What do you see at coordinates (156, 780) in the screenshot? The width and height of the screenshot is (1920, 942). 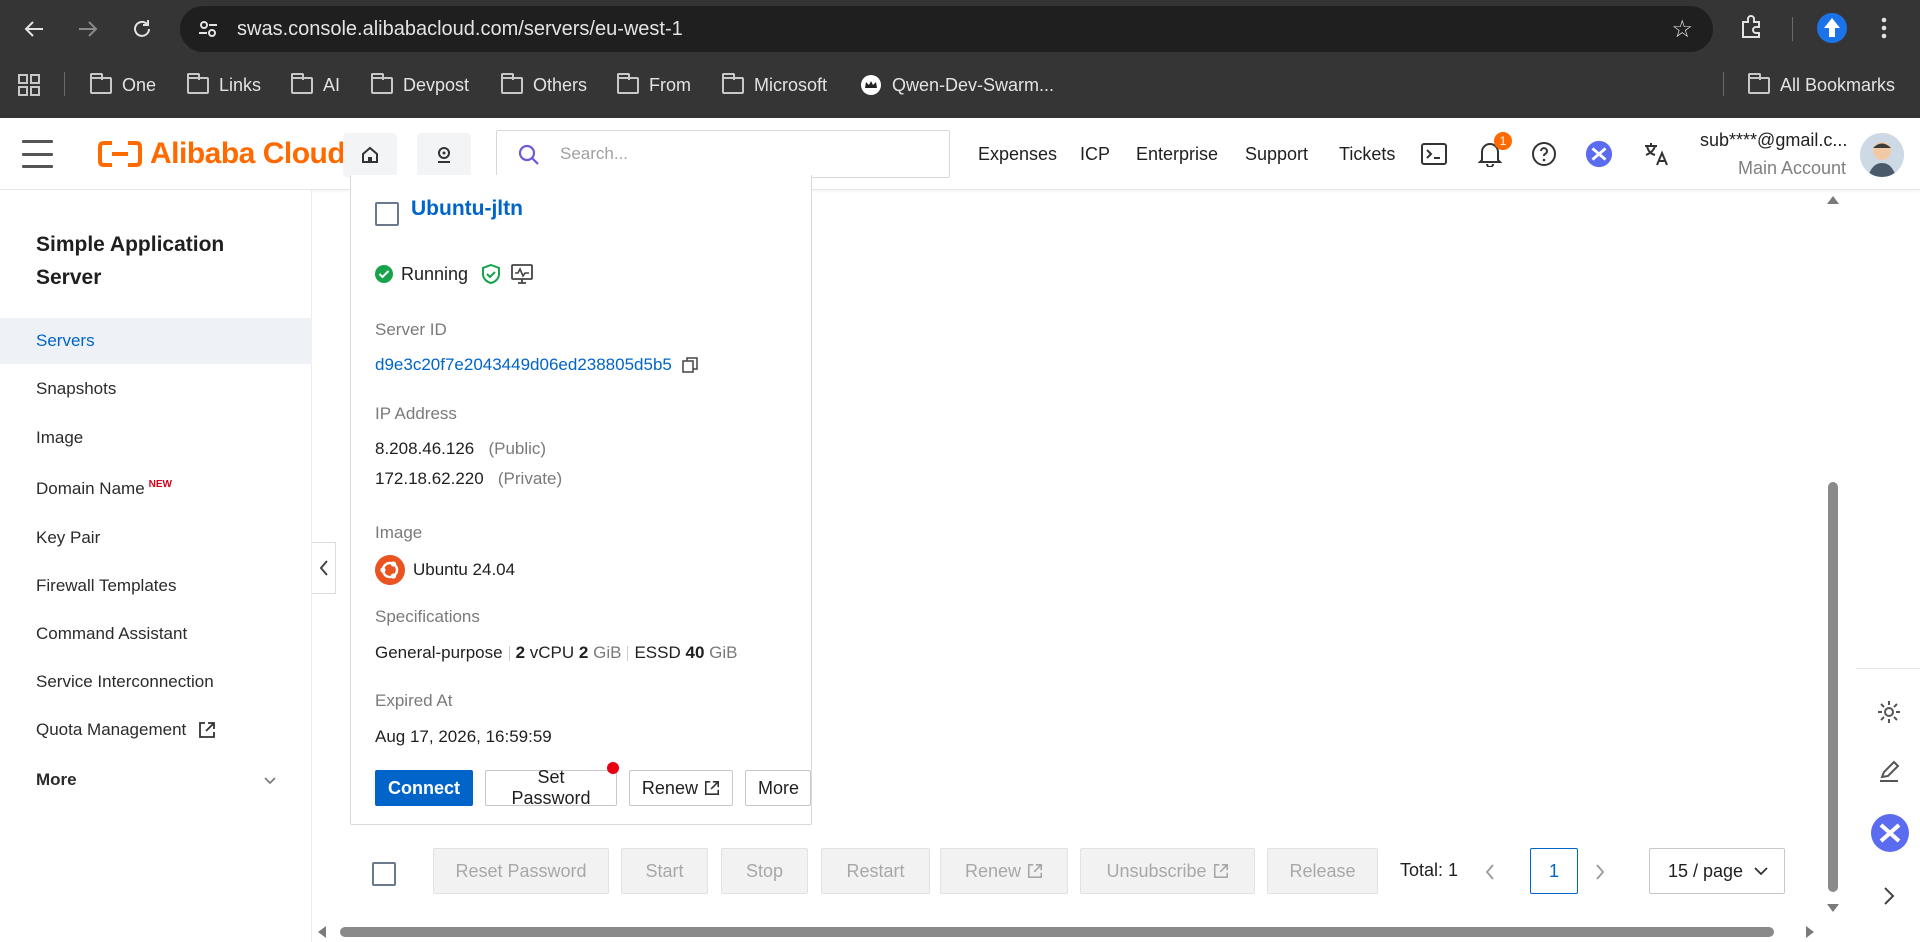 I see `sidebar-more: More` at bounding box center [156, 780].